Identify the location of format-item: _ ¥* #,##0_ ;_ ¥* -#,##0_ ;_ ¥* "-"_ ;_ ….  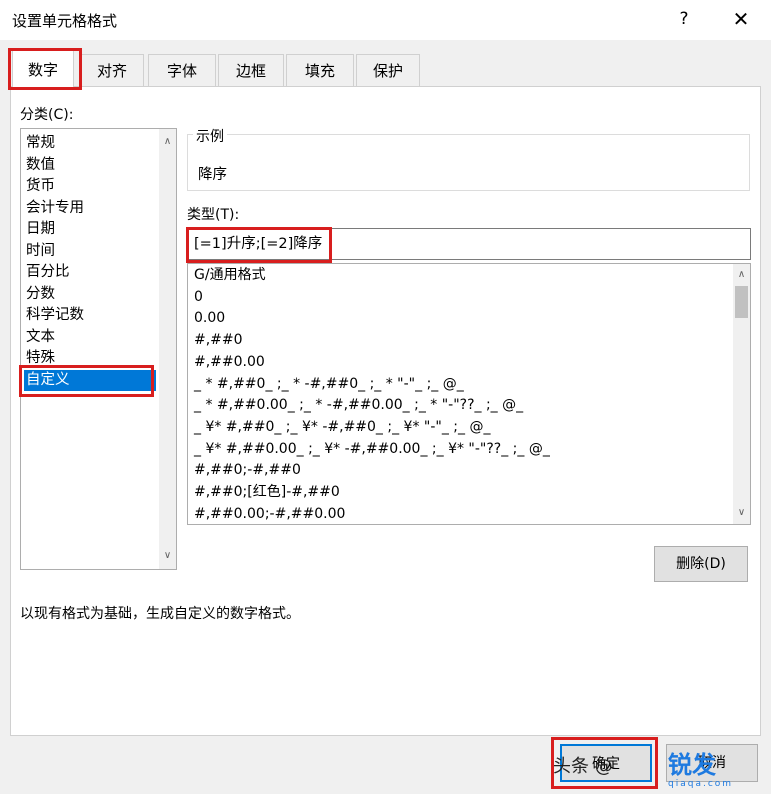
(342, 428).